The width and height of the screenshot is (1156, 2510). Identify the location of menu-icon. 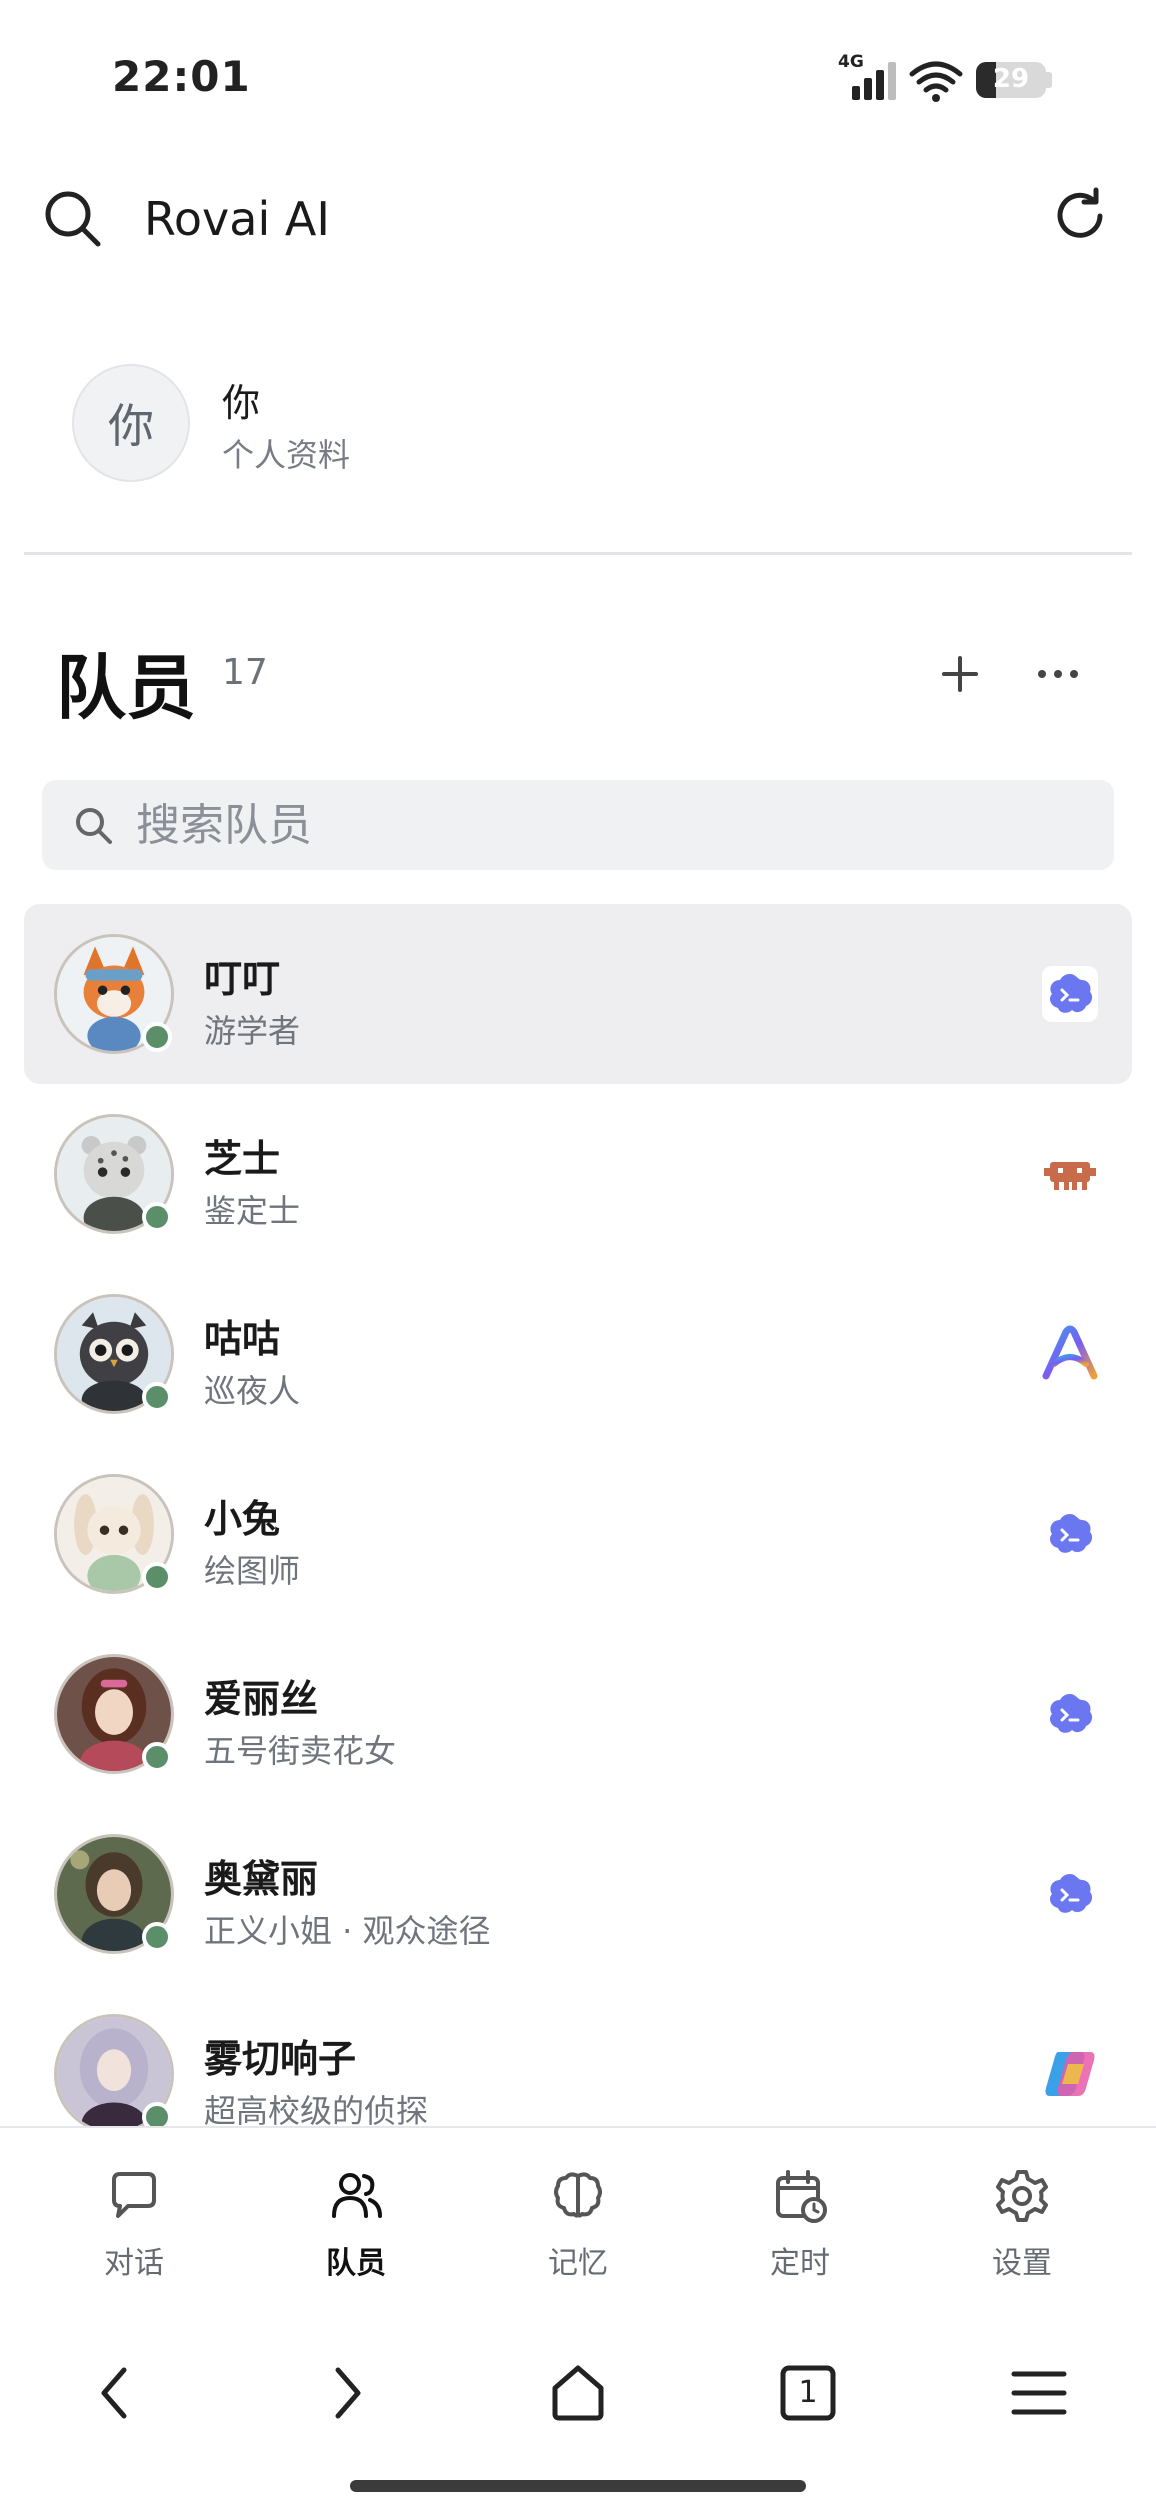
(1039, 2393).